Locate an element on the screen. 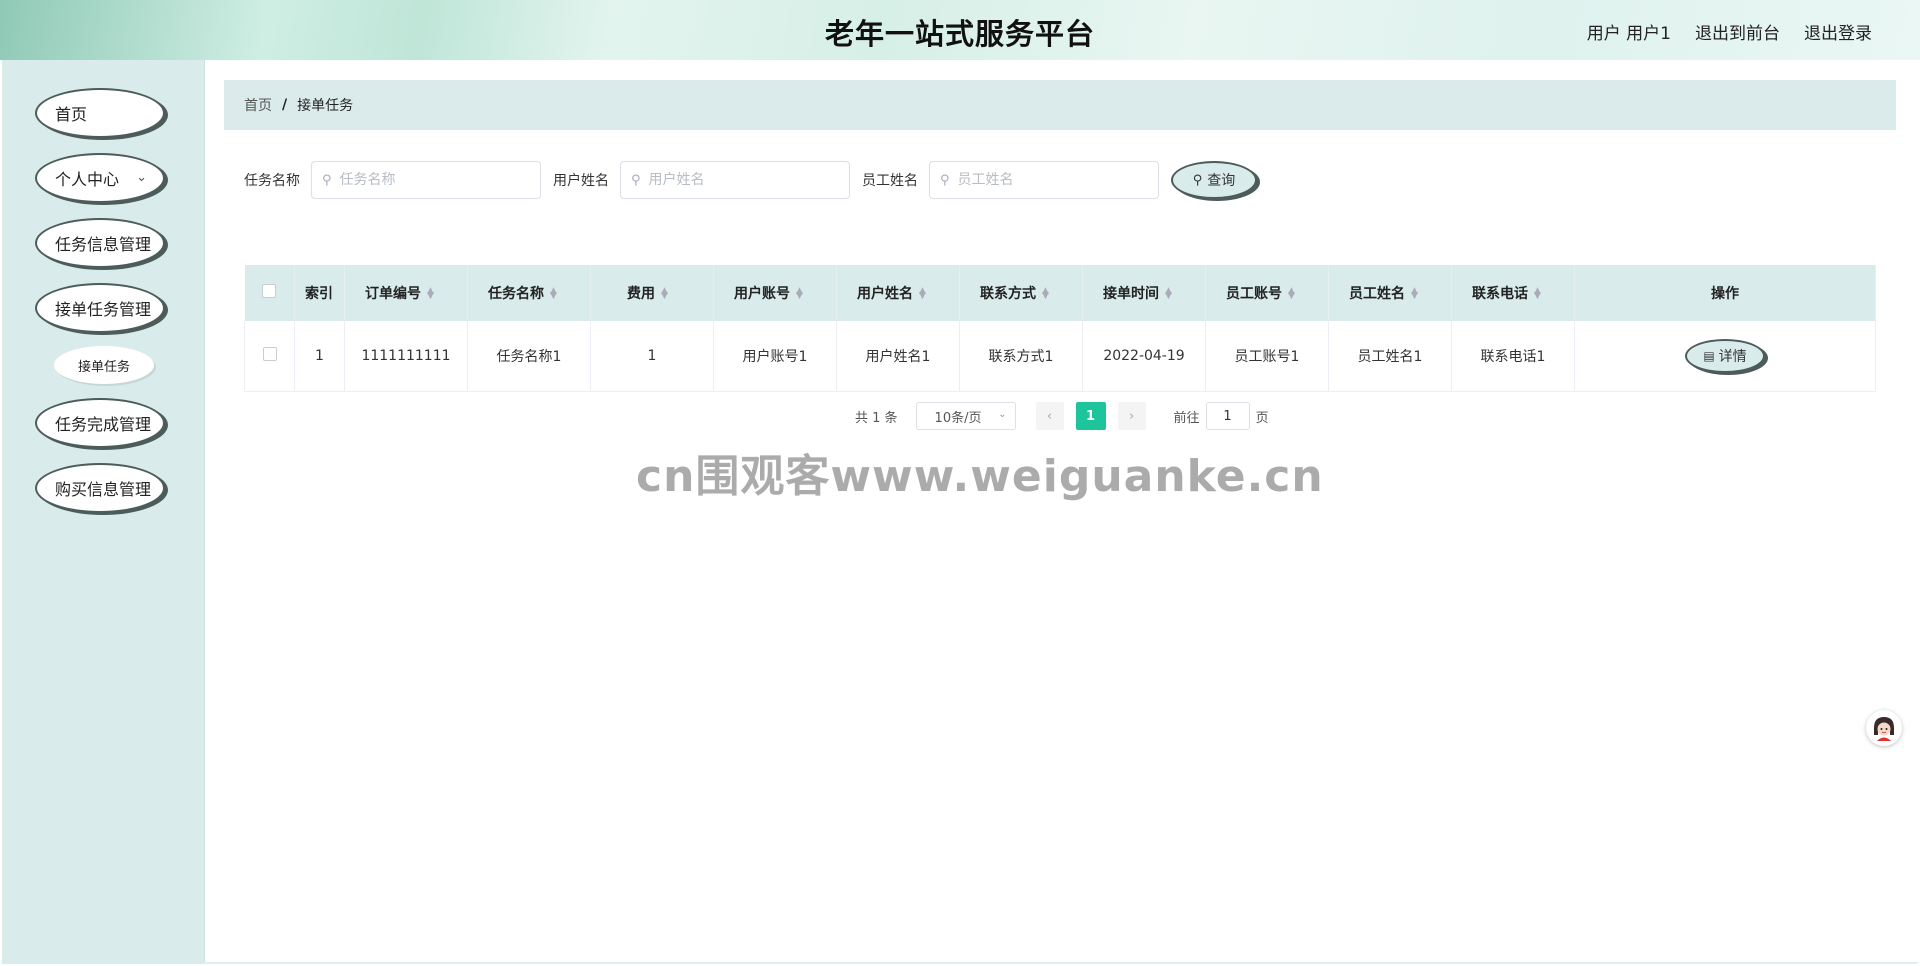  col-phone: 联系电话 ▲ ▼ is located at coordinates (1513, 293).